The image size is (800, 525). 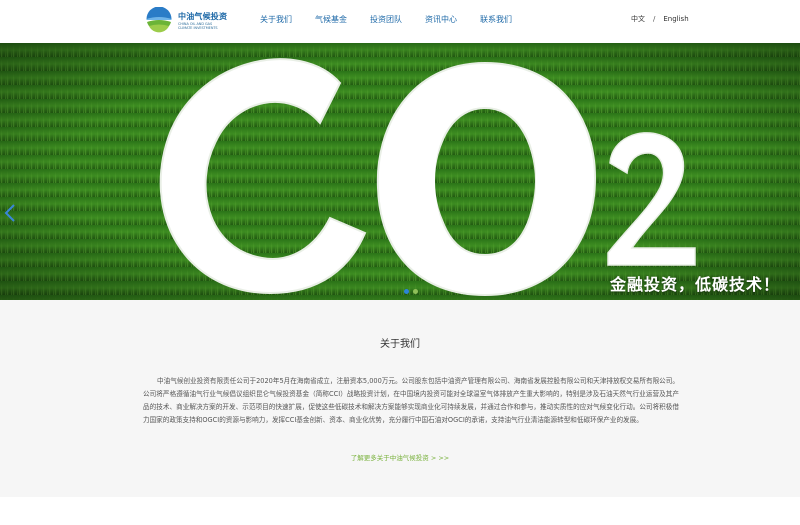 I want to click on lang-chinese: 中文, so click(x=638, y=19).